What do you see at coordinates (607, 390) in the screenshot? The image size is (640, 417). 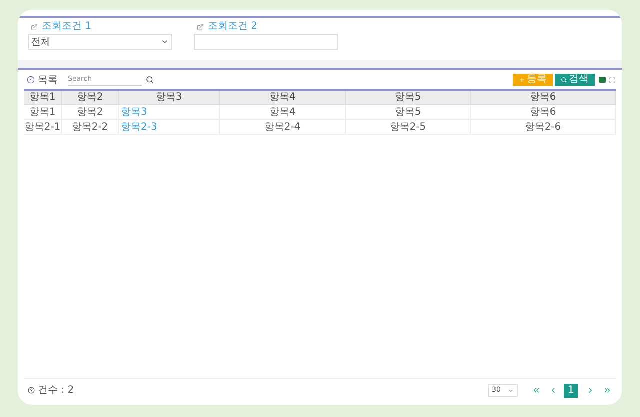 I see `last-page-icon` at bounding box center [607, 390].